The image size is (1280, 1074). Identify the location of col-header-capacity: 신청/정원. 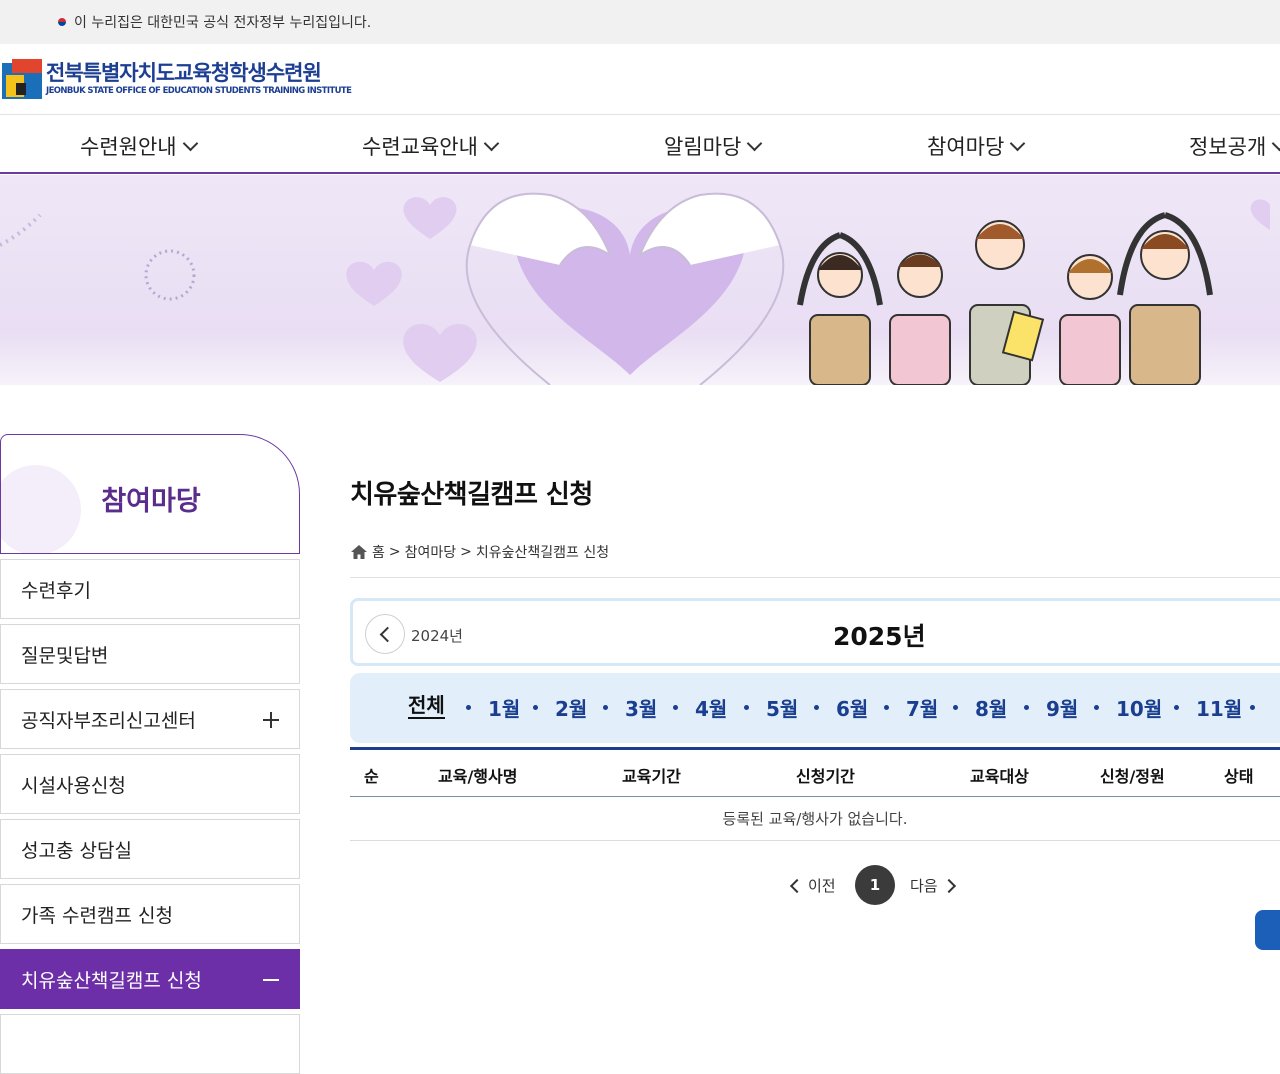
(1132, 776).